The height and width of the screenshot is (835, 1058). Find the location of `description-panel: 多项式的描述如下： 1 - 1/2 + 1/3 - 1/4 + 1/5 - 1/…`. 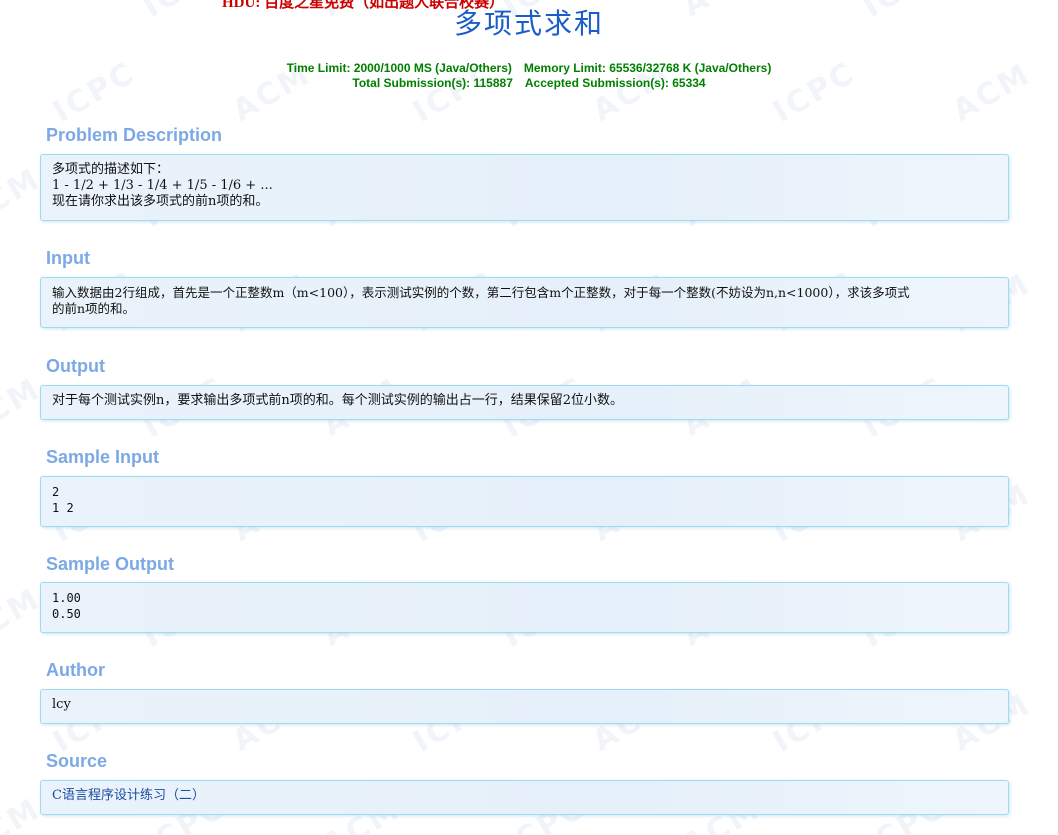

description-panel: 多项式的描述如下： 1 - 1/2 + 1/3 - 1/4 + 1/5 - 1/… is located at coordinates (524, 187).